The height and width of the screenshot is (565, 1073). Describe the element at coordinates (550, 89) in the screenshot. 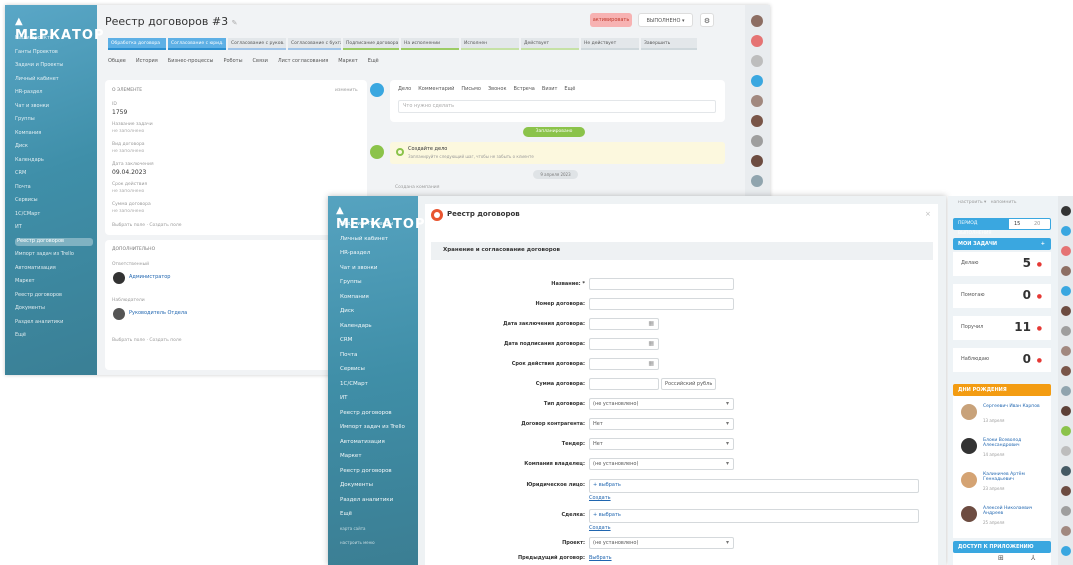

I see `activity-tab: Визит` at that location.